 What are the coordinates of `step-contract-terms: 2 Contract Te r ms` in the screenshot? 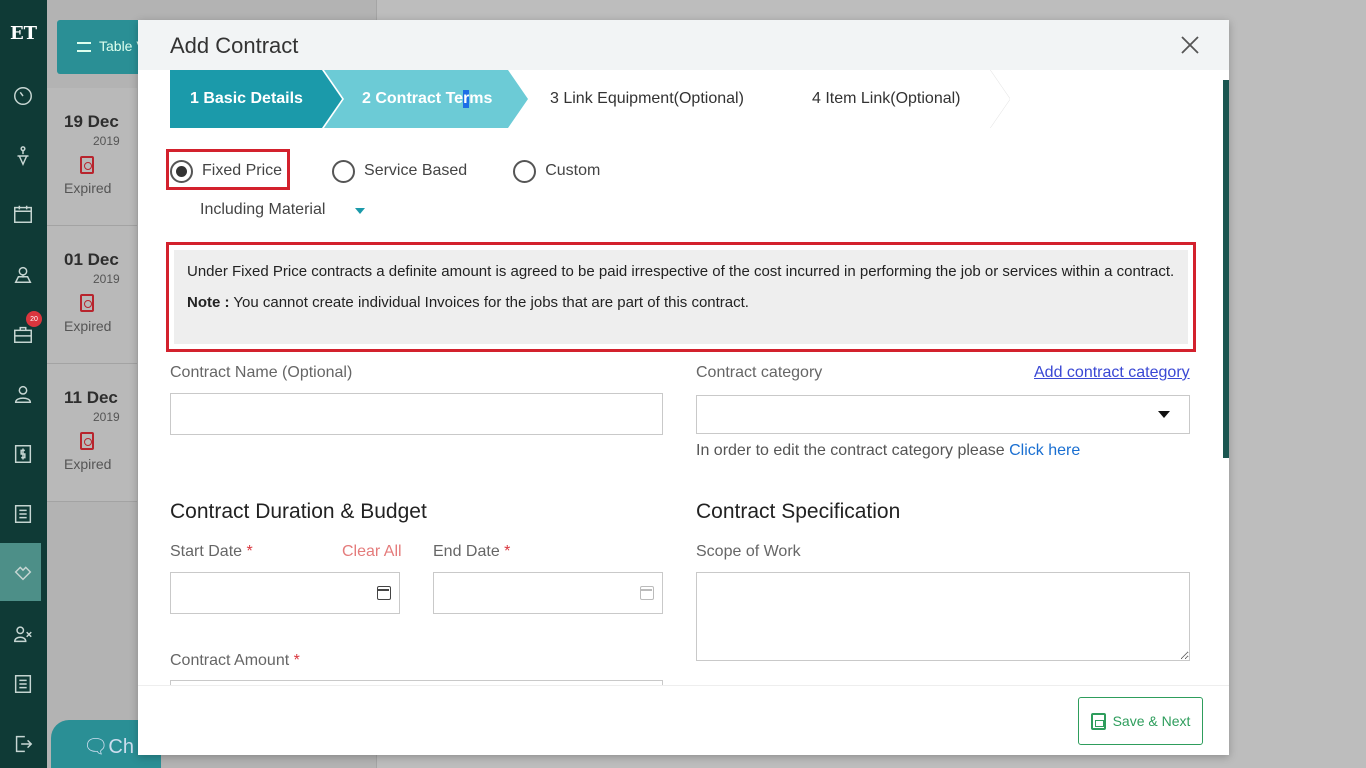 It's located at (427, 99).